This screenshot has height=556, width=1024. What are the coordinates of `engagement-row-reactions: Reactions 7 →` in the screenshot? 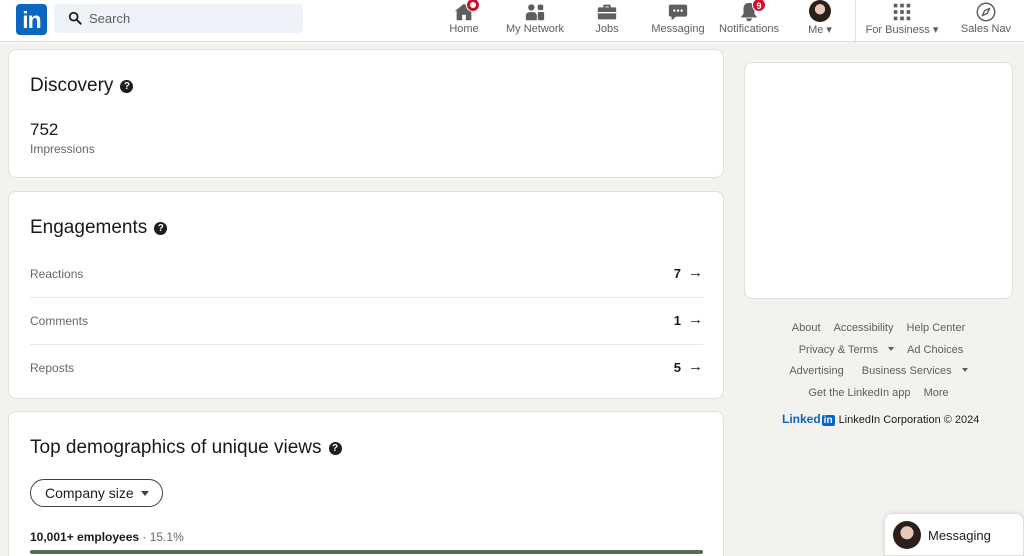 It's located at (366, 274).